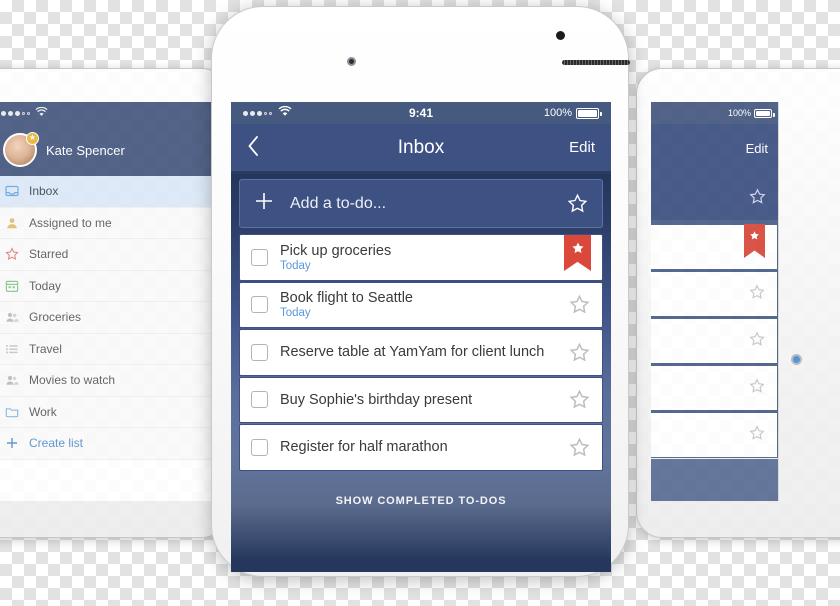 The image size is (840, 606). I want to click on sidebar-item-work: Work, so click(108, 412).